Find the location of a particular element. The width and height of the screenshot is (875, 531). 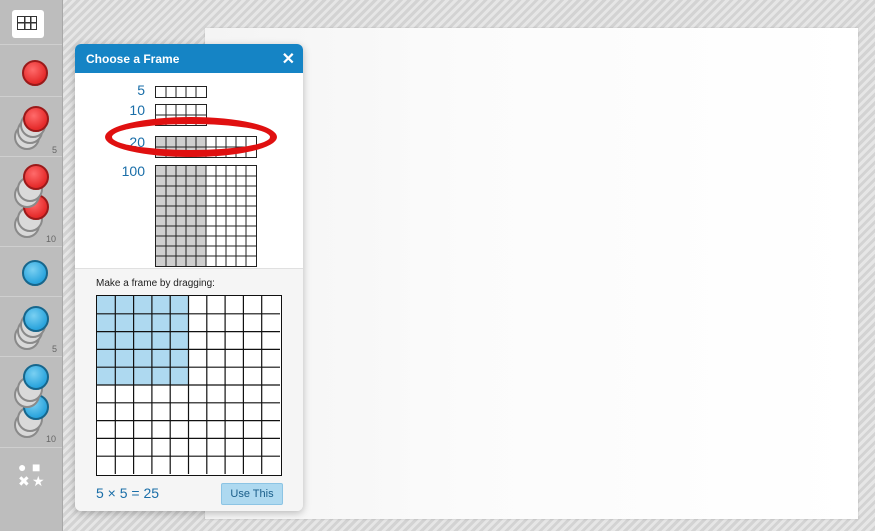

twenty-frame-preview is located at coordinates (206, 147).